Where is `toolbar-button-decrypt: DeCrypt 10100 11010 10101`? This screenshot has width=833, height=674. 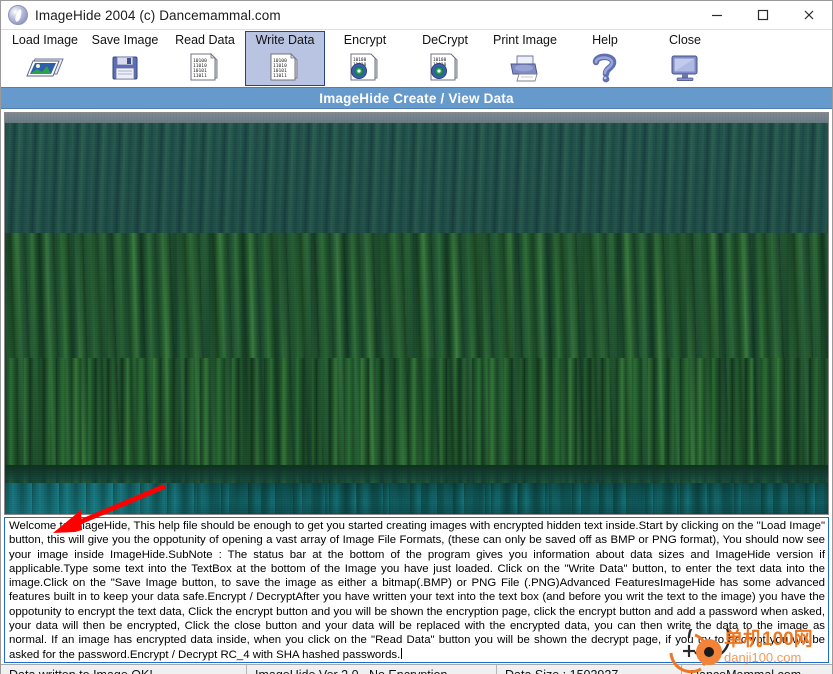 toolbar-button-decrypt: DeCrypt 10100 11010 10101 is located at coordinates (445, 58).